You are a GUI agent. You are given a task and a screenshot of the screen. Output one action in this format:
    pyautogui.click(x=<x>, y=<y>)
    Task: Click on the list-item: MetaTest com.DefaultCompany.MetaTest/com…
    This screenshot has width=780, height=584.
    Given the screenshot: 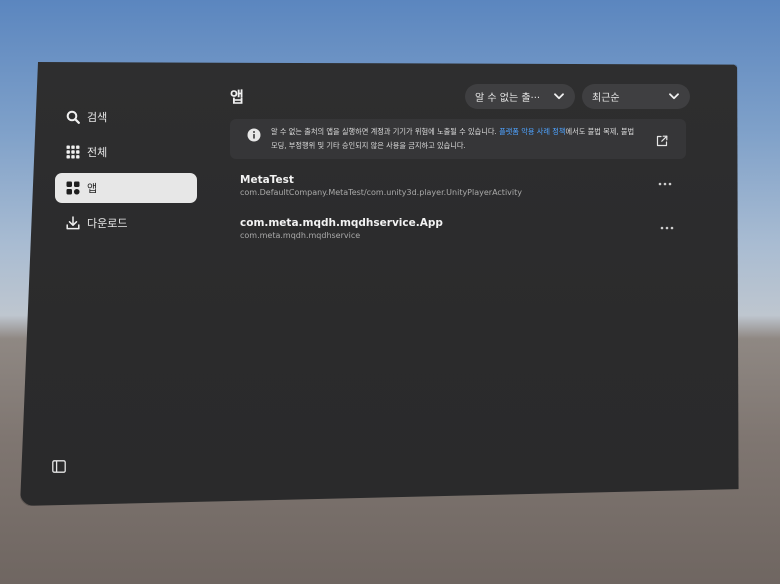 What is the action you would take?
    pyautogui.click(x=460, y=189)
    